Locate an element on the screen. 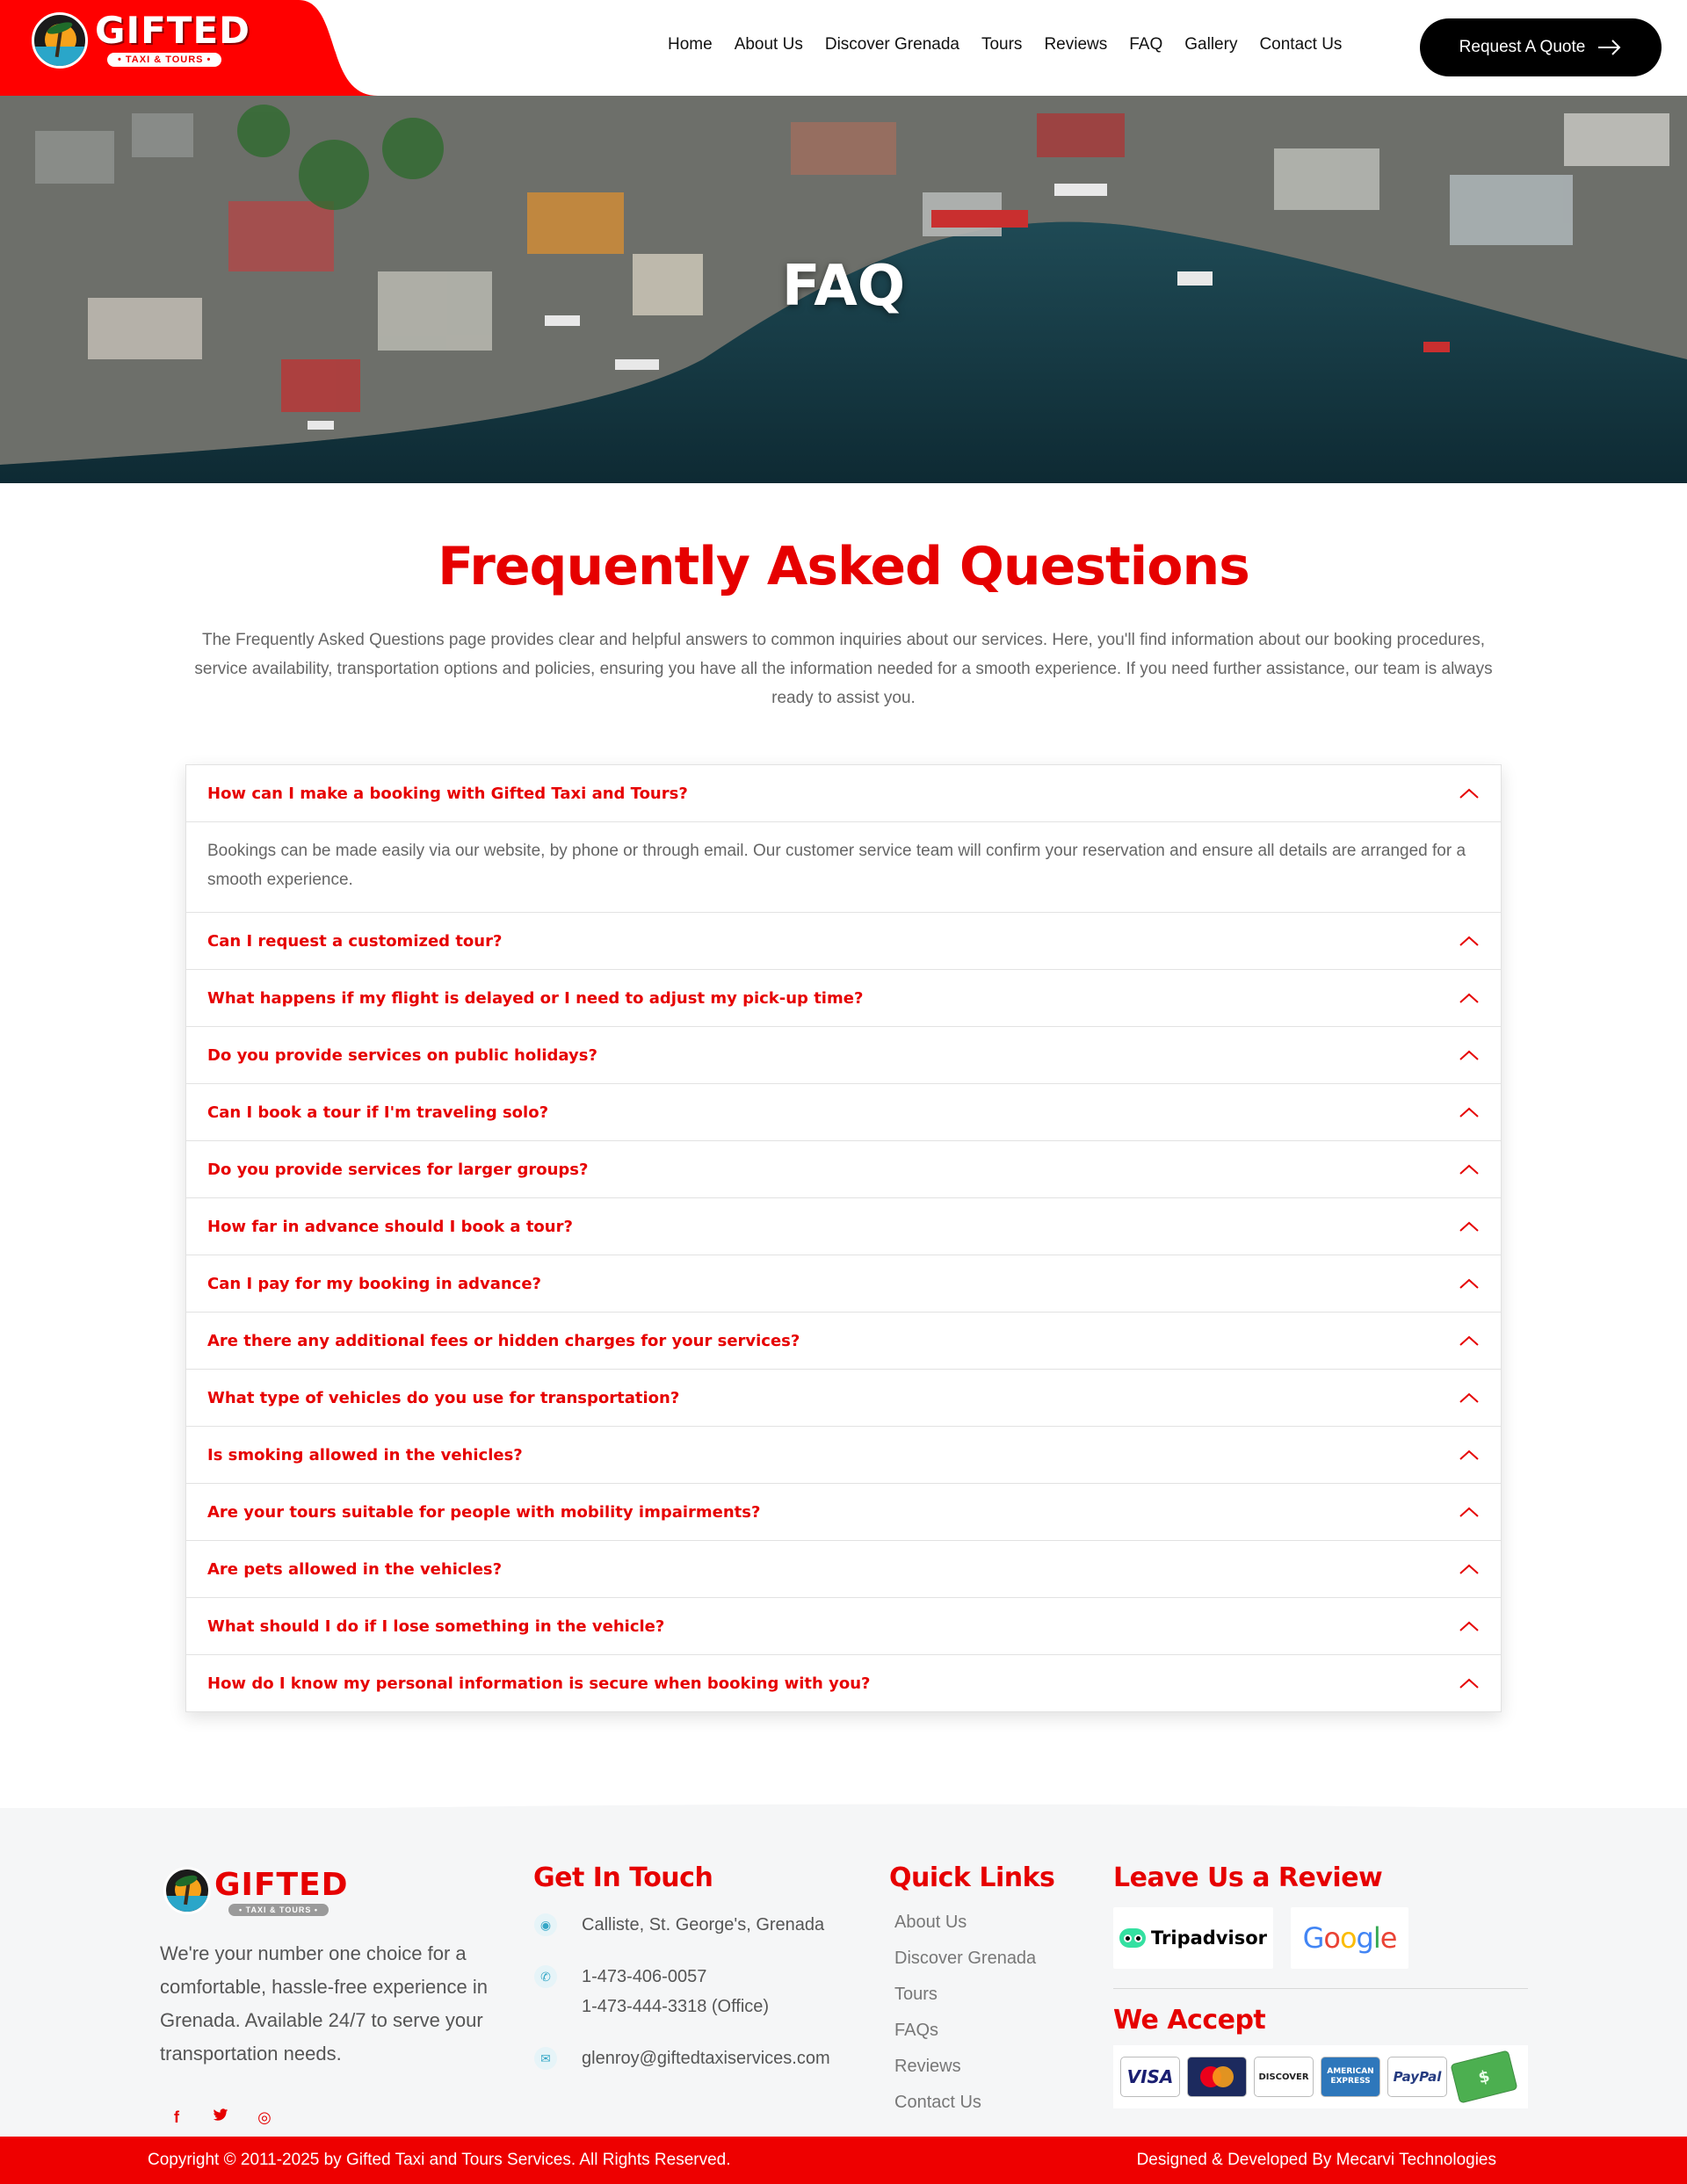  nav-contact-us: Contact Us is located at coordinates (1300, 44).